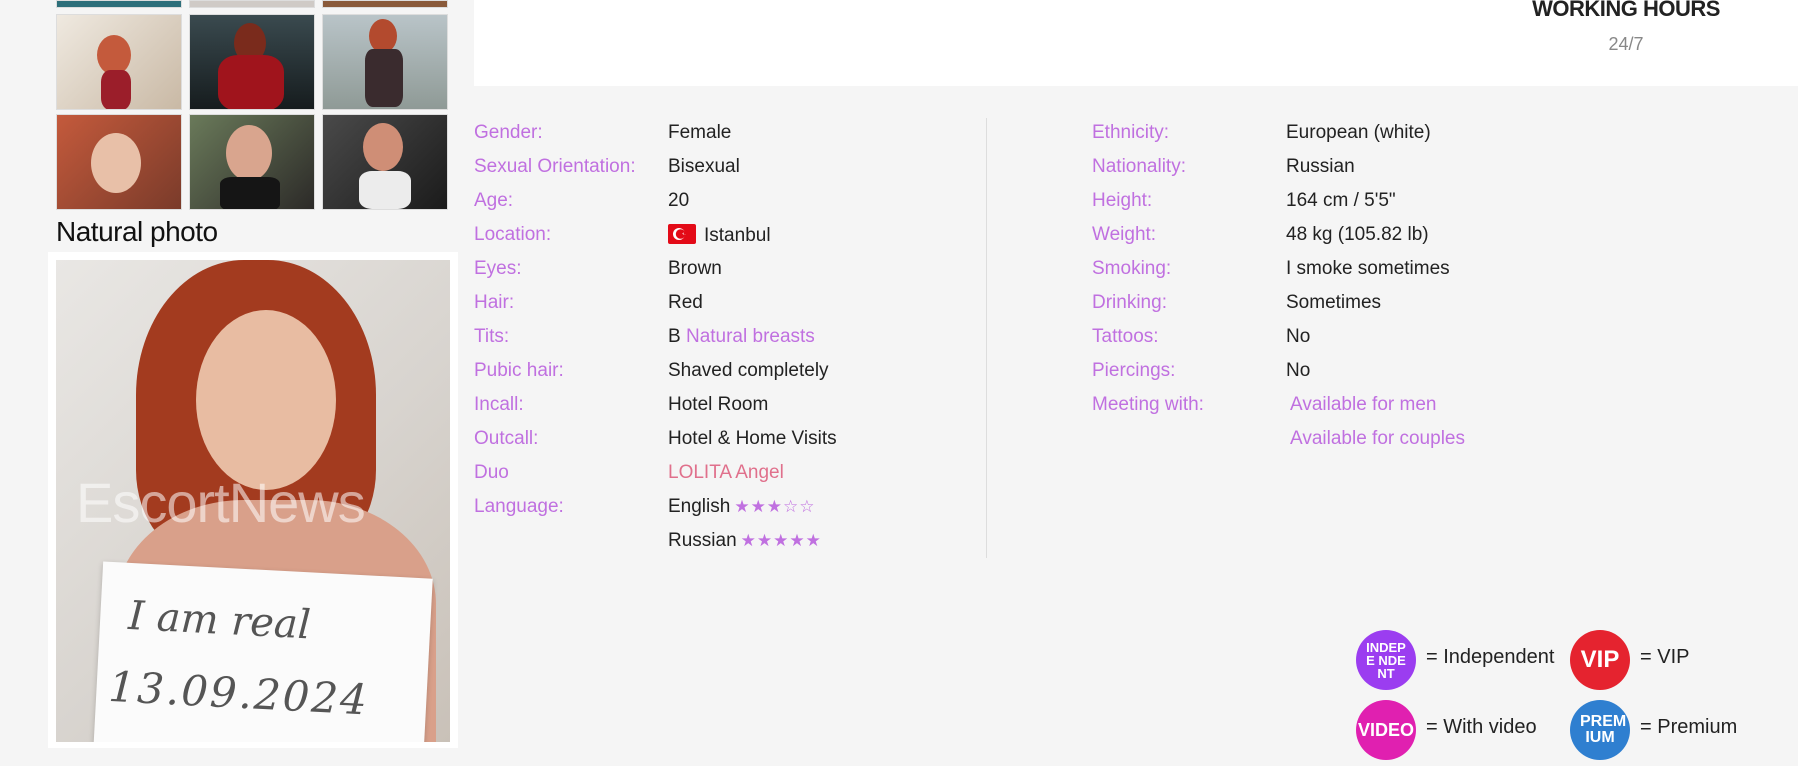 The width and height of the screenshot is (1798, 766). Describe the element at coordinates (674, 336) in the screenshot. I see `tits-size: B` at that location.